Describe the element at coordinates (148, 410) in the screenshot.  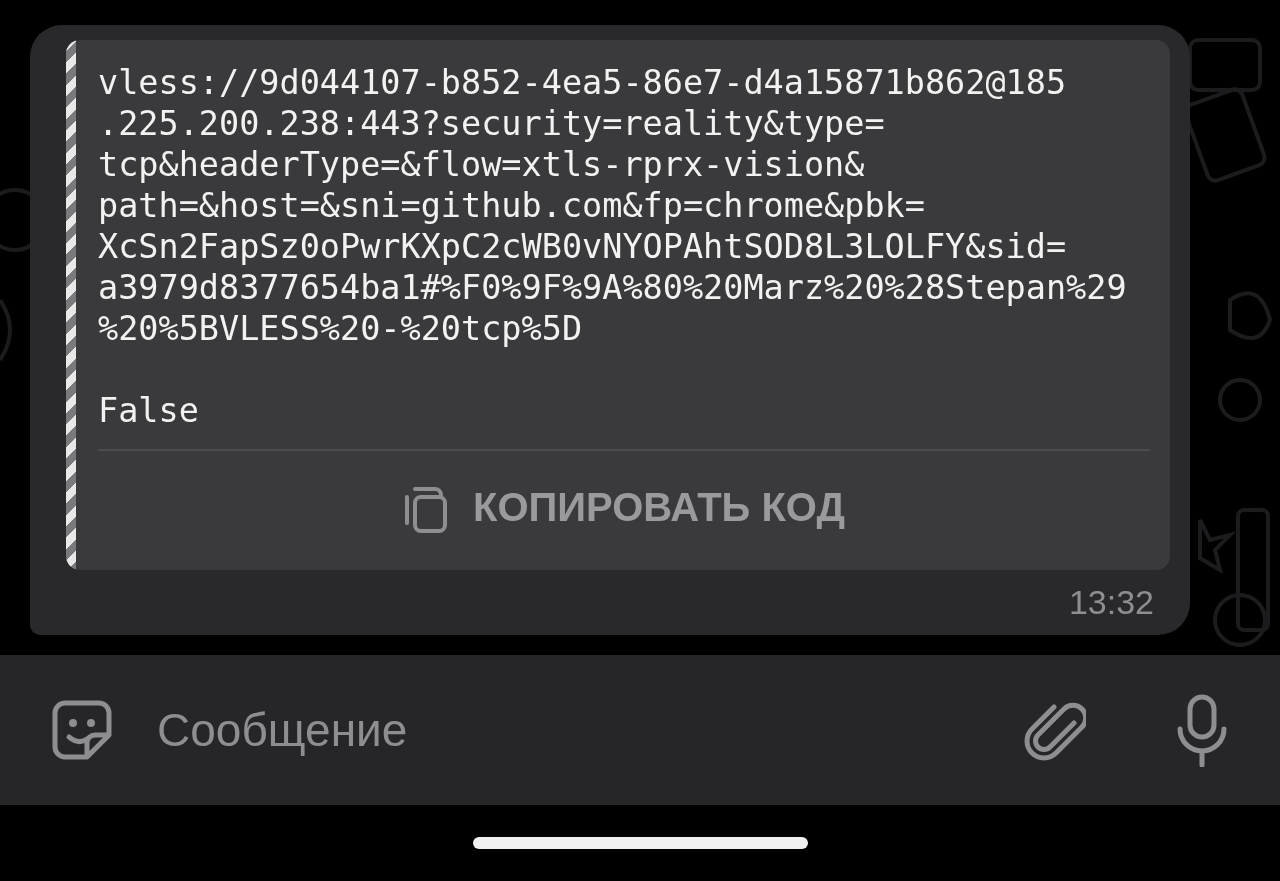
I see `code-output: False` at that location.